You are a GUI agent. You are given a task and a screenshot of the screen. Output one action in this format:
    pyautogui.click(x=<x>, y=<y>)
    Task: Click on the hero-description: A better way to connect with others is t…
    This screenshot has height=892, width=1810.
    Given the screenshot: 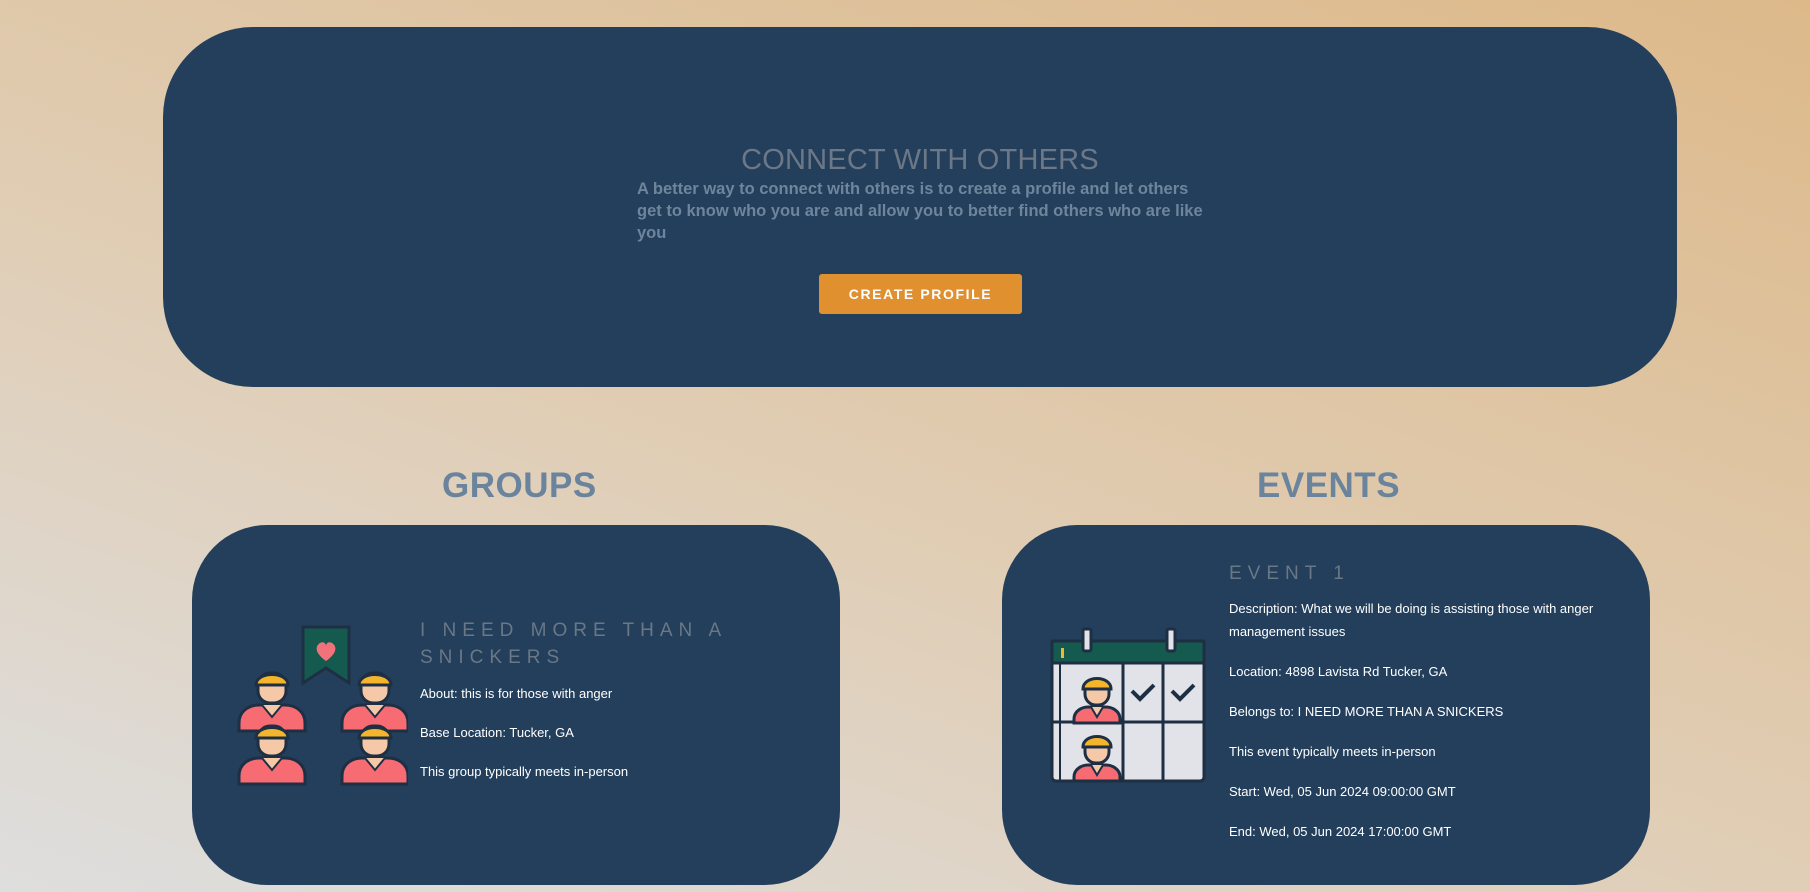 What is the action you would take?
    pyautogui.click(x=920, y=210)
    